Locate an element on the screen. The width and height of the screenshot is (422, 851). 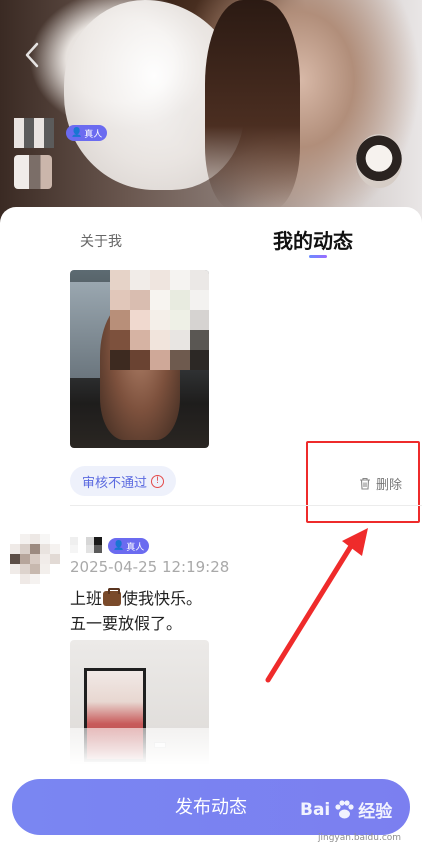
cover-person is located at coordinates (252, 105).